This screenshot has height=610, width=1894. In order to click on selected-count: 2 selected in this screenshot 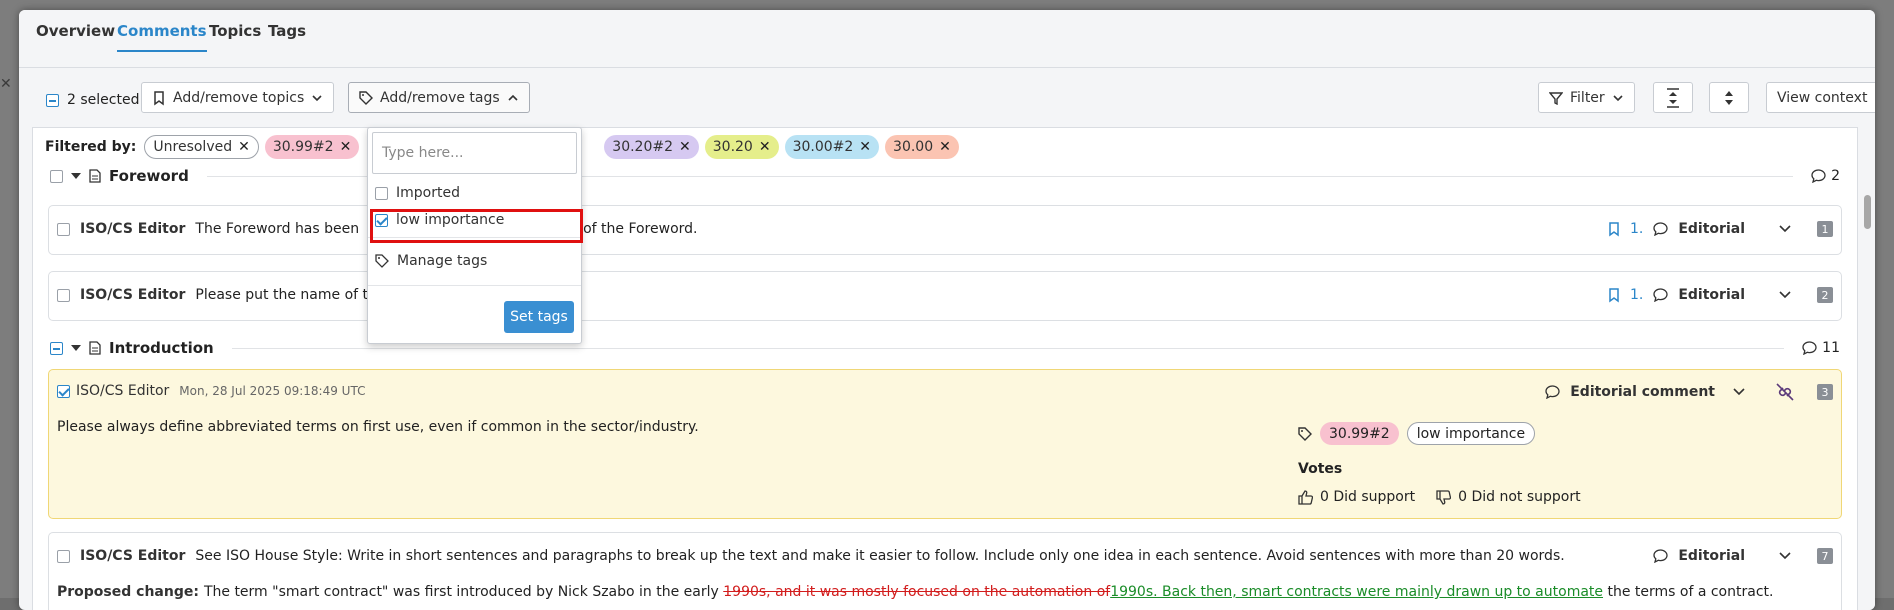, I will do `click(103, 100)`.